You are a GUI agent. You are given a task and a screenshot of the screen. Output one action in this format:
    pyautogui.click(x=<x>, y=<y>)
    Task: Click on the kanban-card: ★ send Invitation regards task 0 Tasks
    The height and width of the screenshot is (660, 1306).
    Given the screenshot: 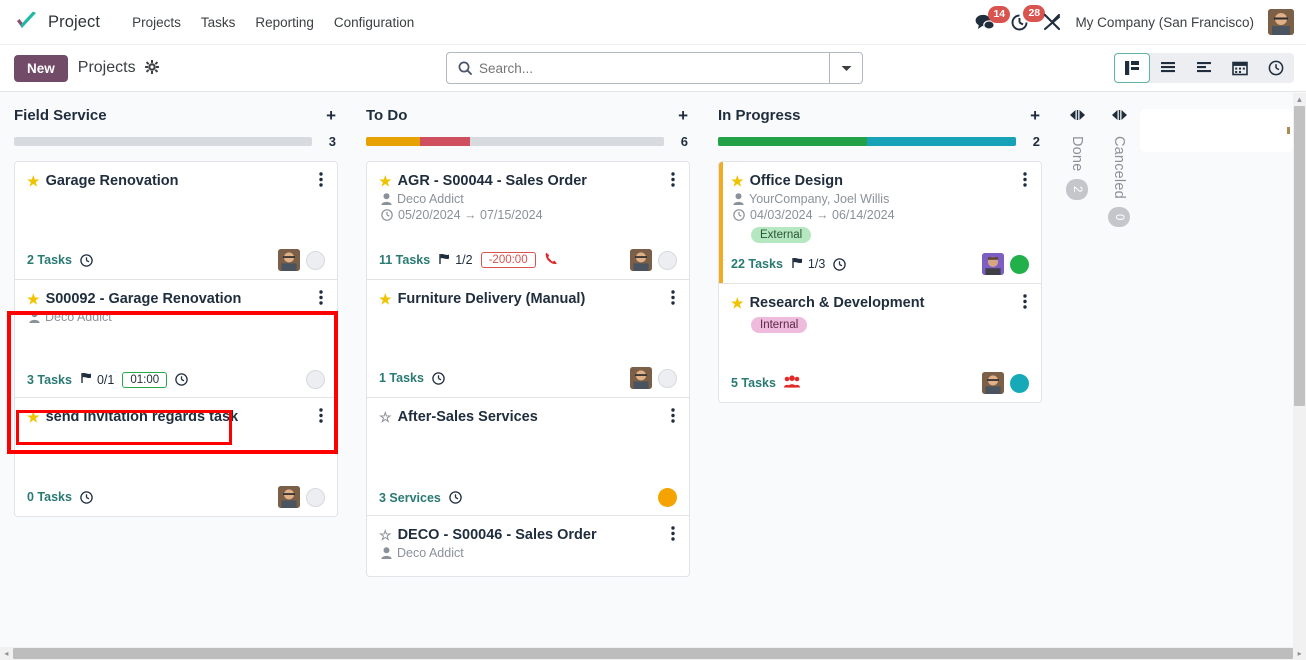 What is the action you would take?
    pyautogui.click(x=176, y=457)
    